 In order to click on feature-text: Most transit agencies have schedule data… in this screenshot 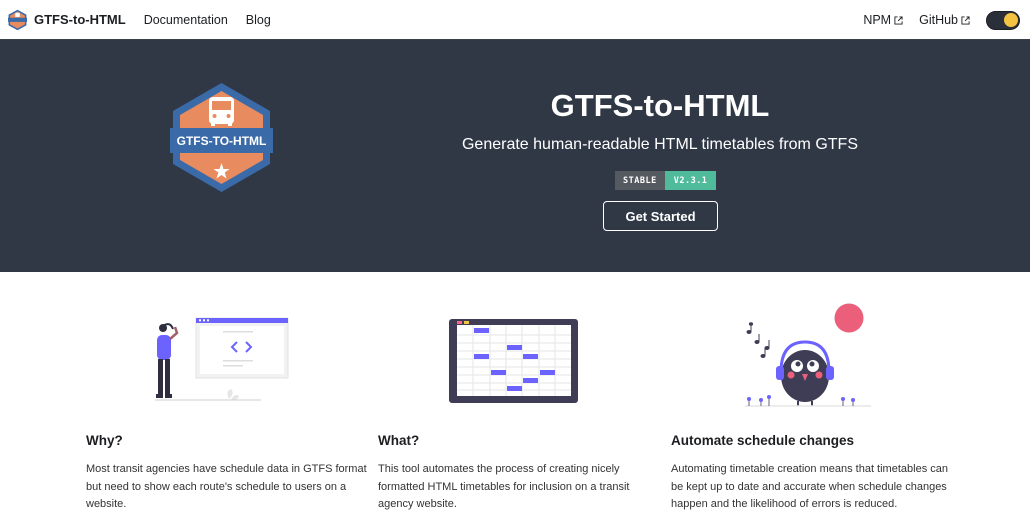, I will do `click(226, 486)`.